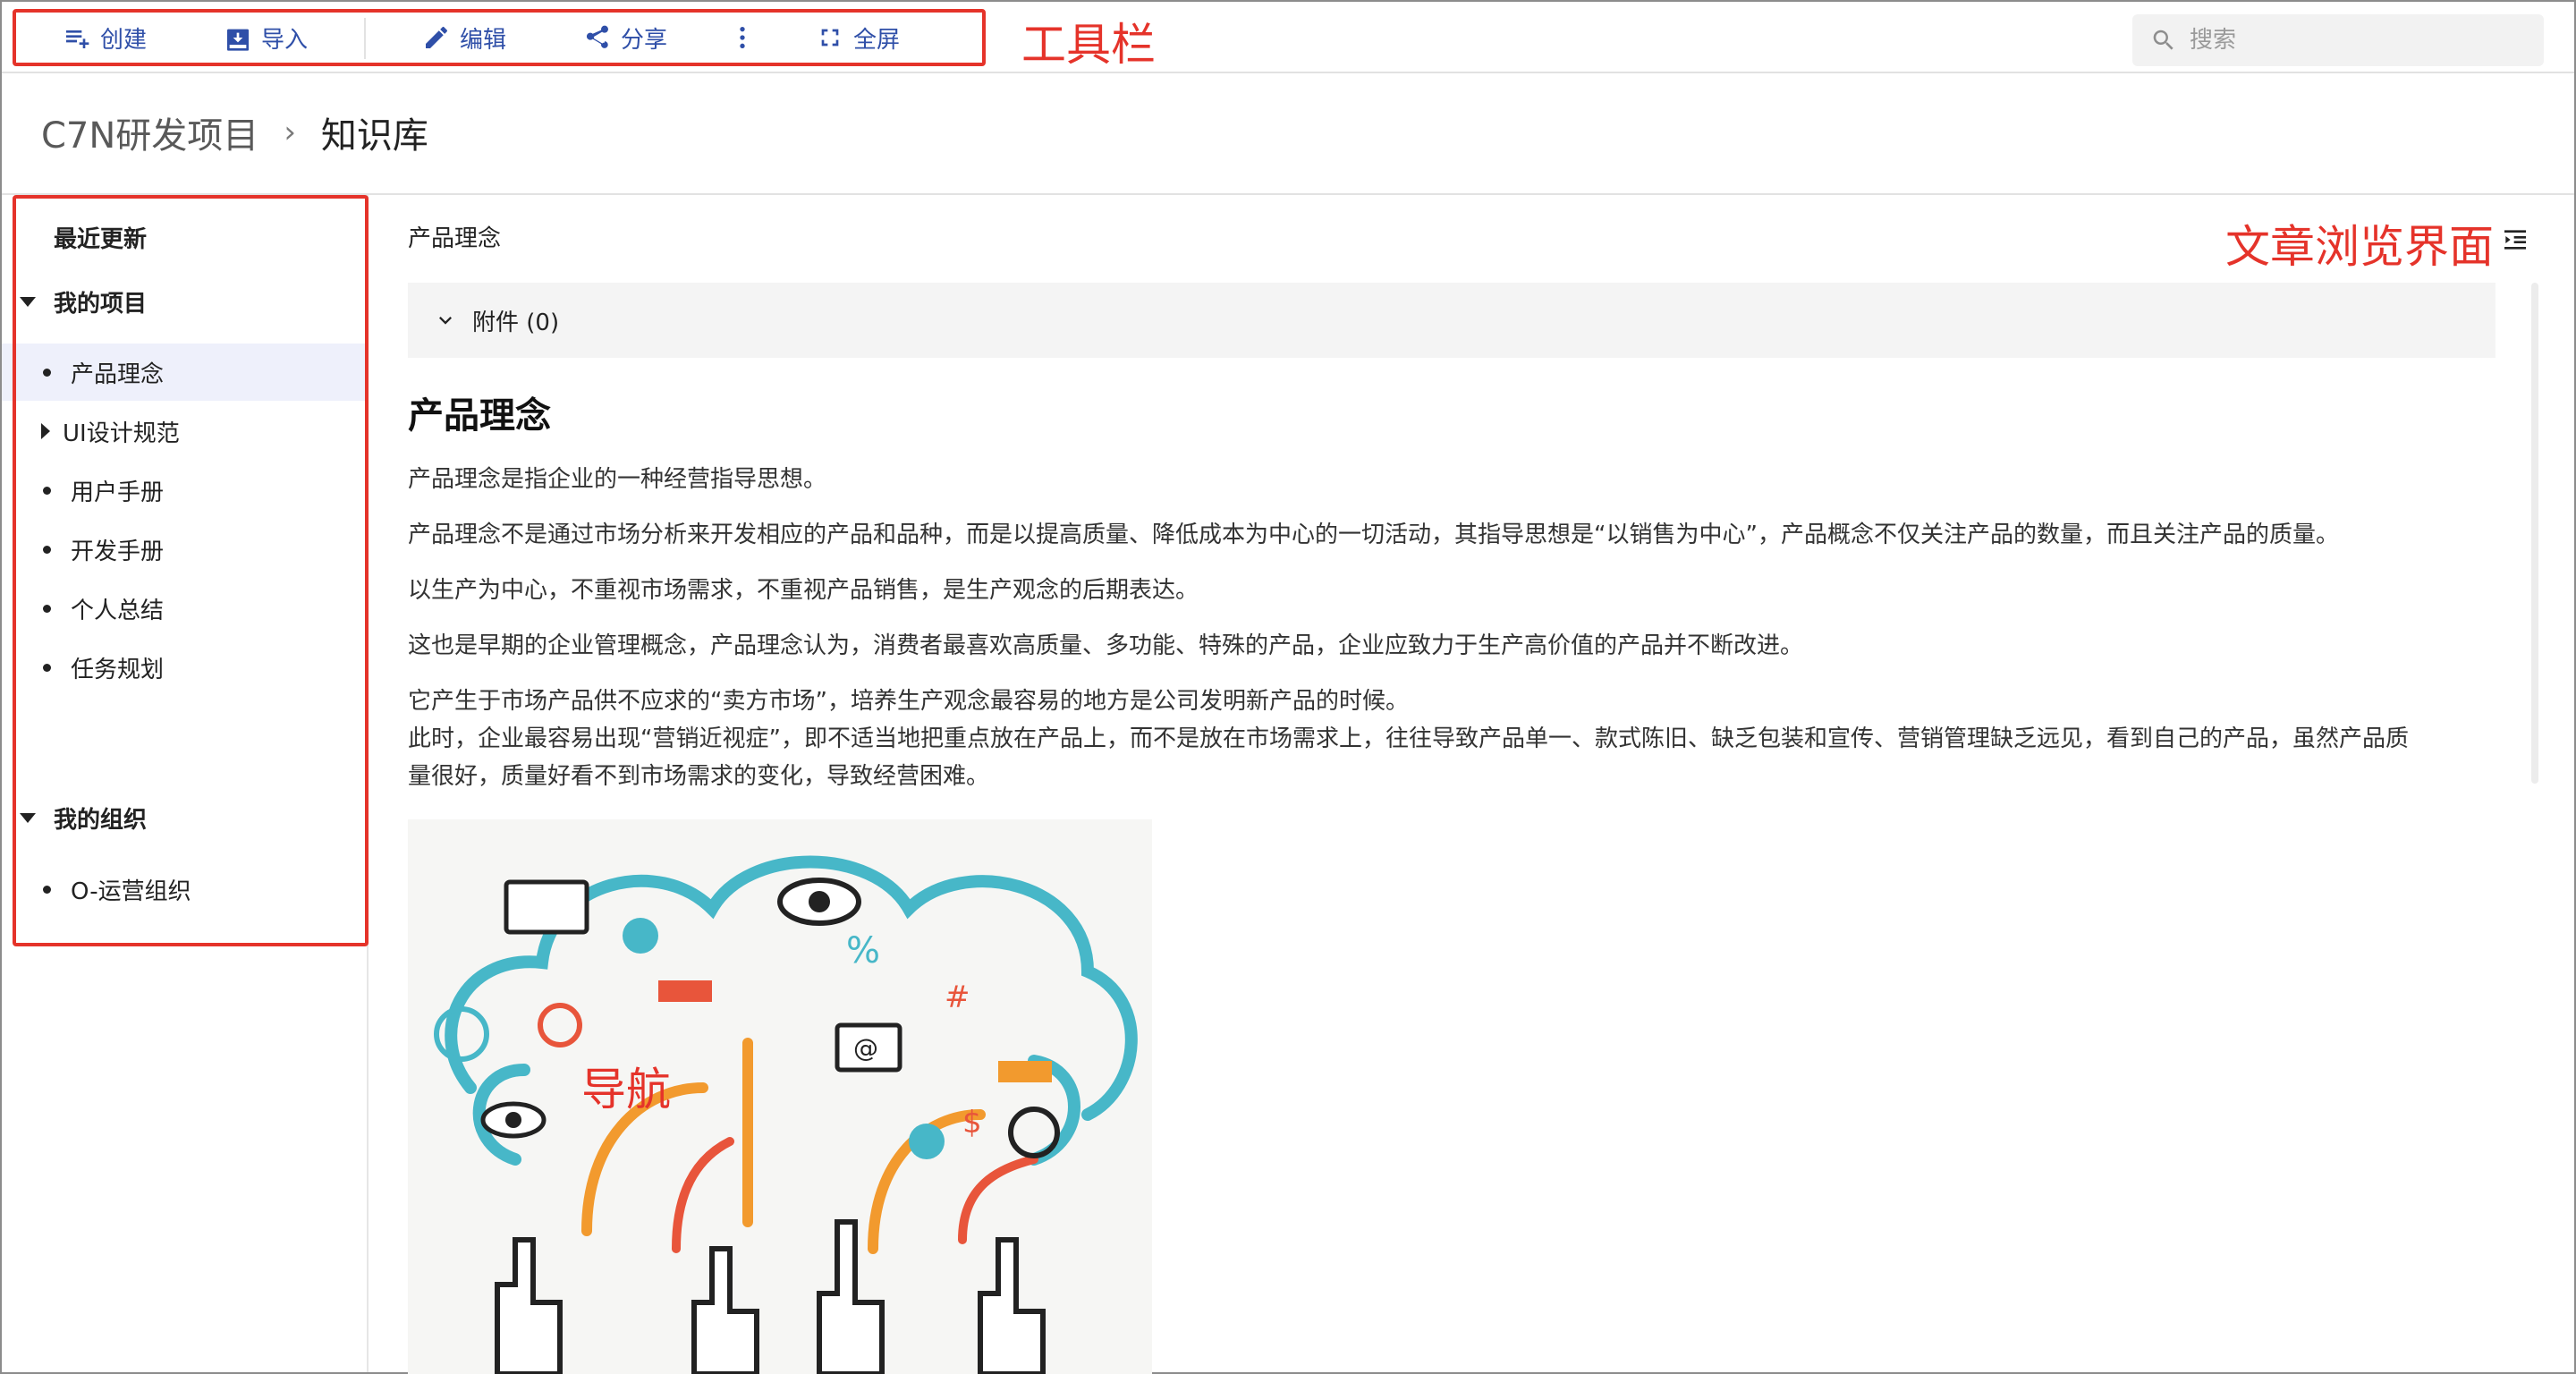 The height and width of the screenshot is (1374, 2576). Describe the element at coordinates (1288, 194) in the screenshot. I see `header-divider` at that location.